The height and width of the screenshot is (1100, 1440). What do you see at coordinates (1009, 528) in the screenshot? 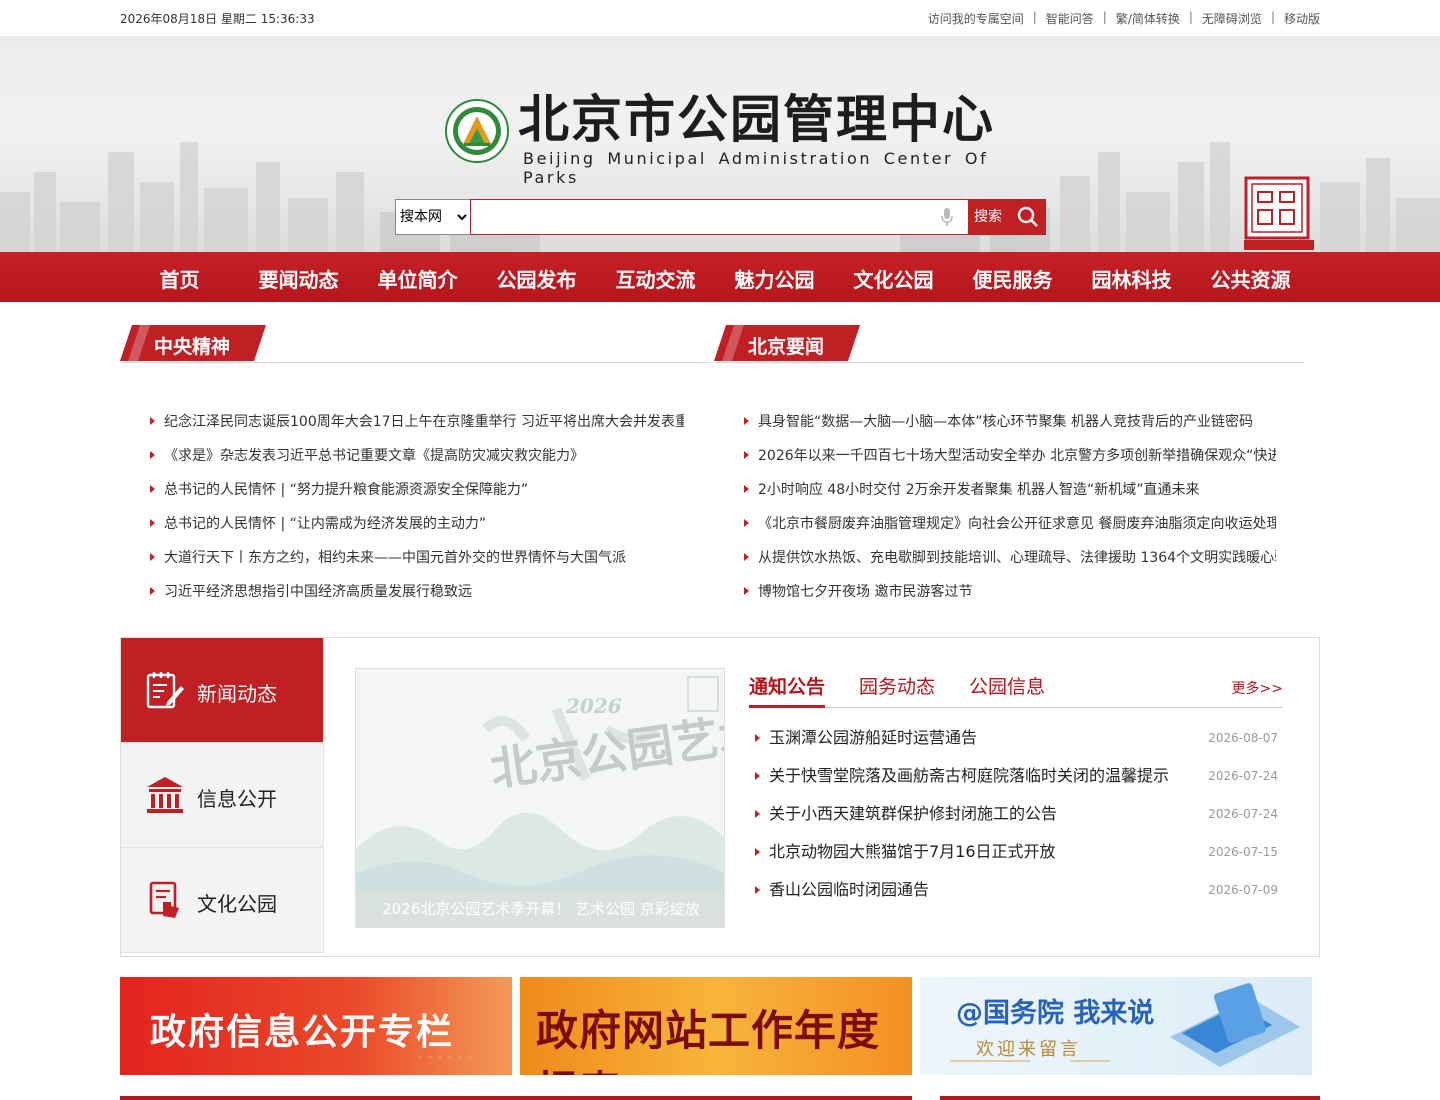
I see `list-item: 《北京市餐厨废弃油脂管理规定》向社会公开征求意见 餐厨废弃油脂须定向收运处理` at bounding box center [1009, 528].